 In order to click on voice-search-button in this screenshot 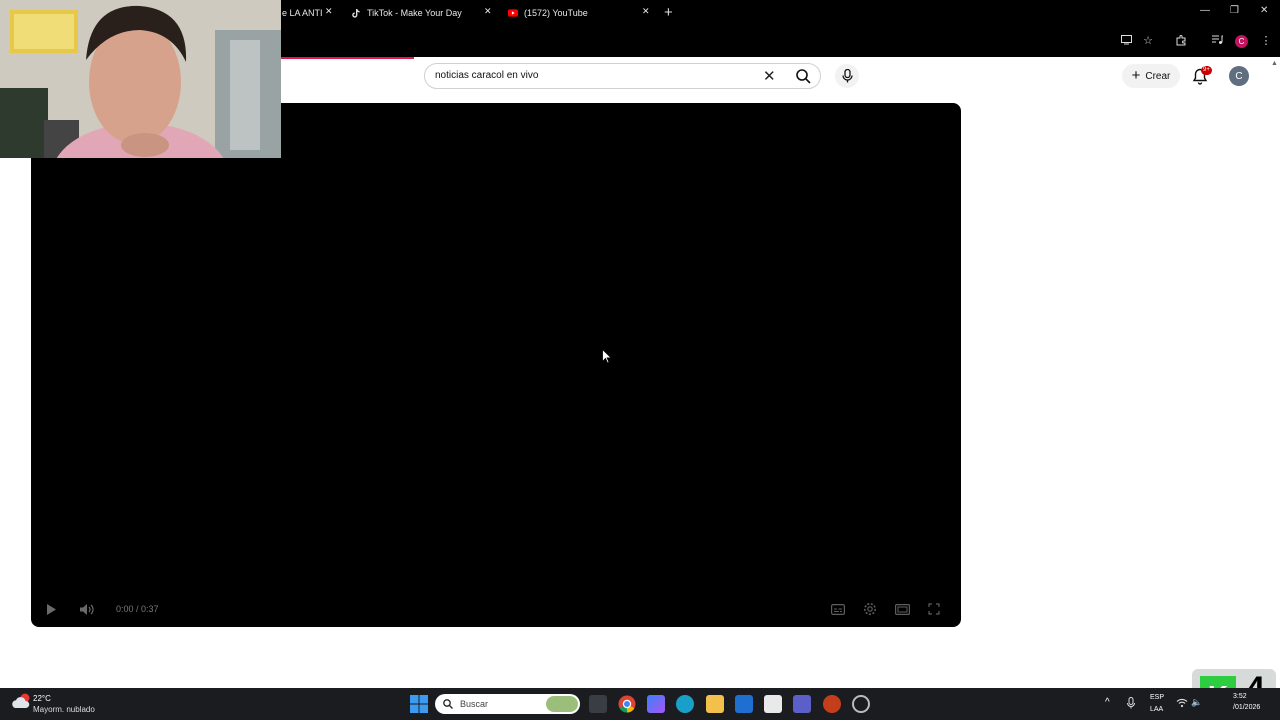, I will do `click(847, 76)`.